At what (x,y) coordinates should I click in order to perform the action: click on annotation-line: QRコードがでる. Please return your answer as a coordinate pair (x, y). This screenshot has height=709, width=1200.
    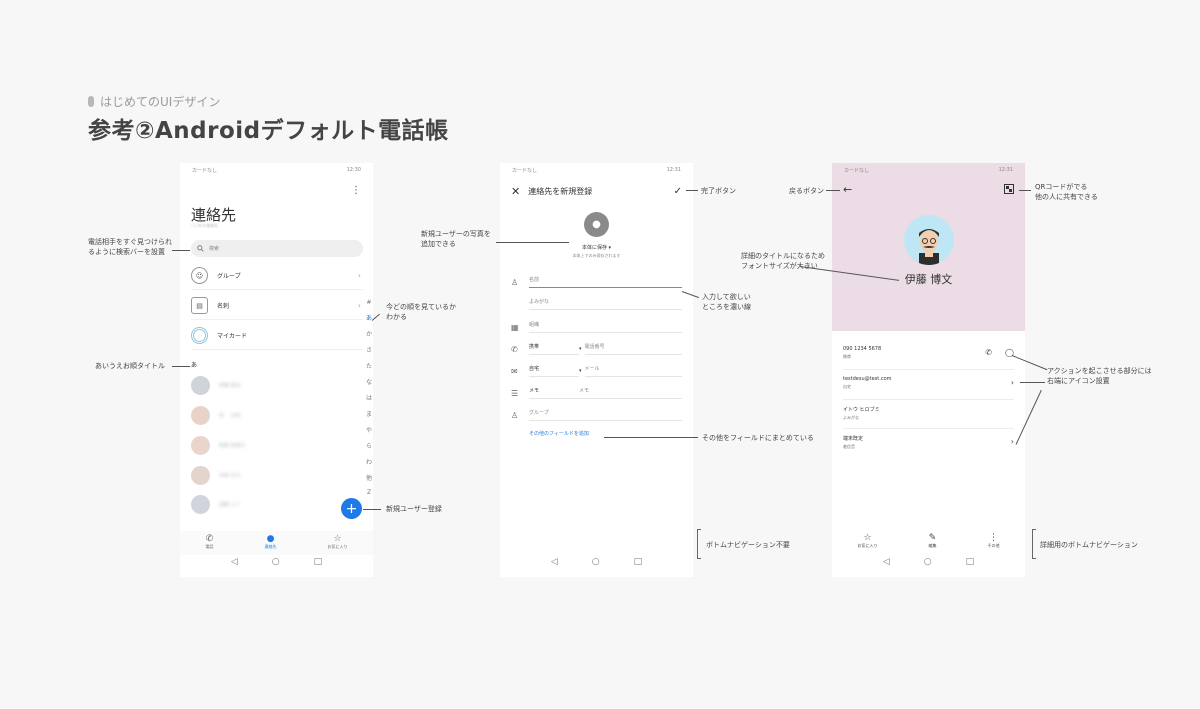
    Looking at the image, I should click on (1061, 187).